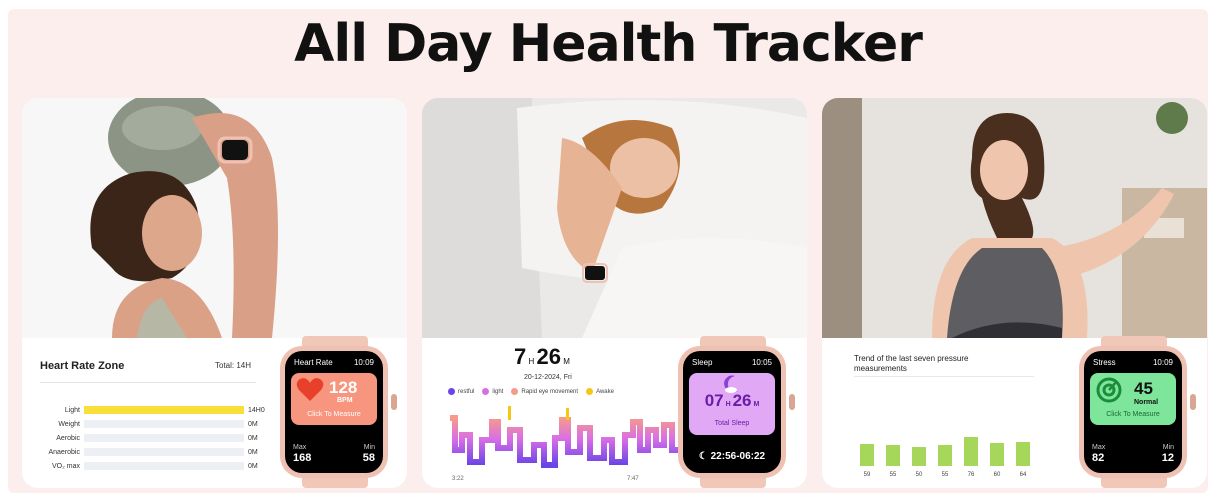  Describe the element at coordinates (313, 362) in the screenshot. I see `watch-app-name: Heart Rate` at that location.